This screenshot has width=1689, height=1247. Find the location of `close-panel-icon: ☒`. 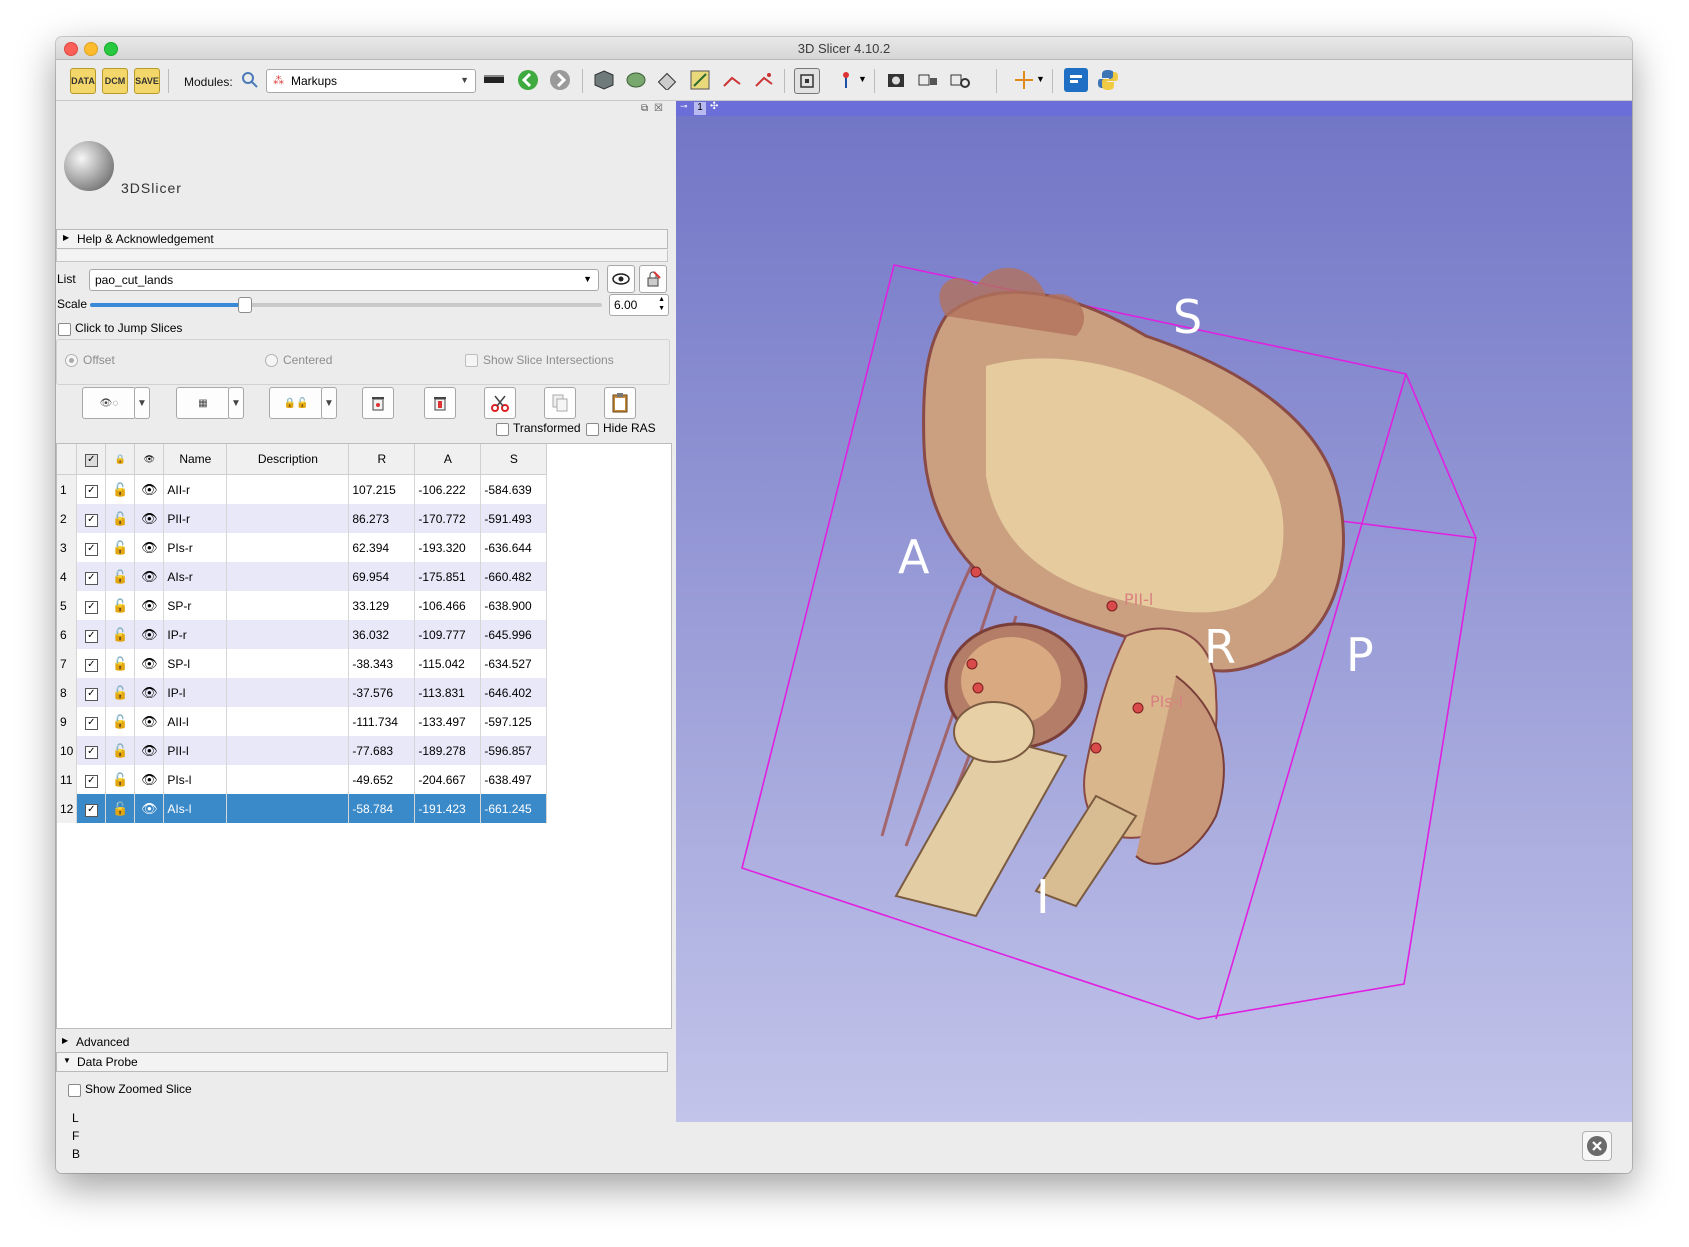

close-panel-icon: ☒ is located at coordinates (658, 108).